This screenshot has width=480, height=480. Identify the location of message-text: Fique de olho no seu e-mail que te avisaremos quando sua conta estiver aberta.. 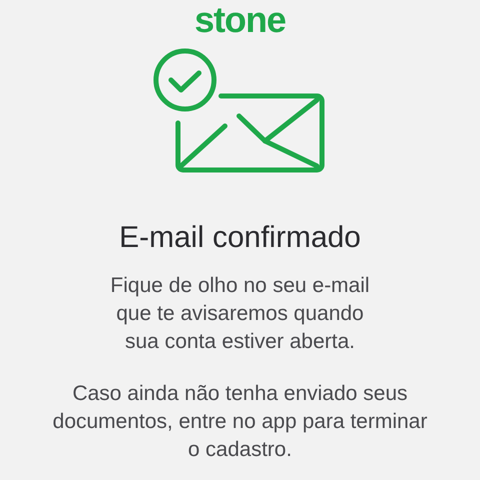
(240, 314).